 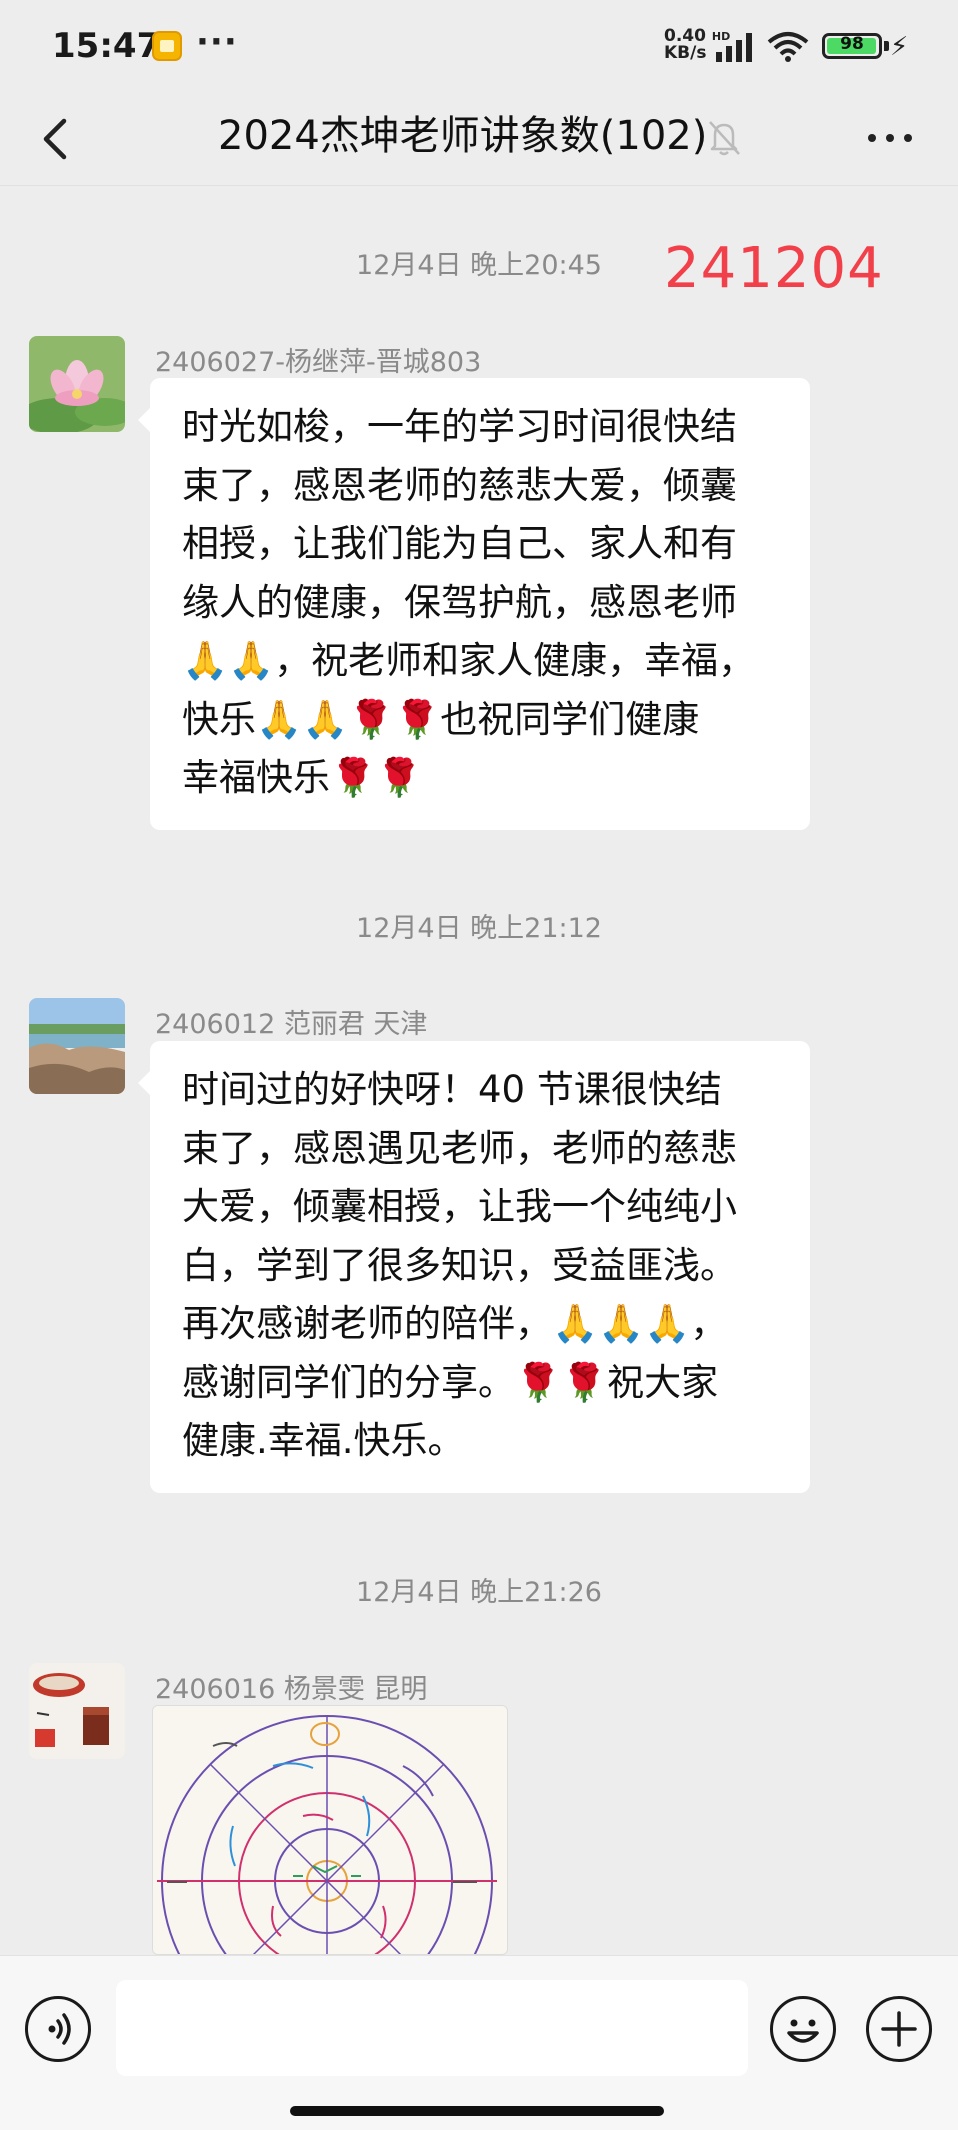 I want to click on status-bar: 15:47 ··· 0.40 HD KB/s 98 ⚡, so click(x=479, y=46).